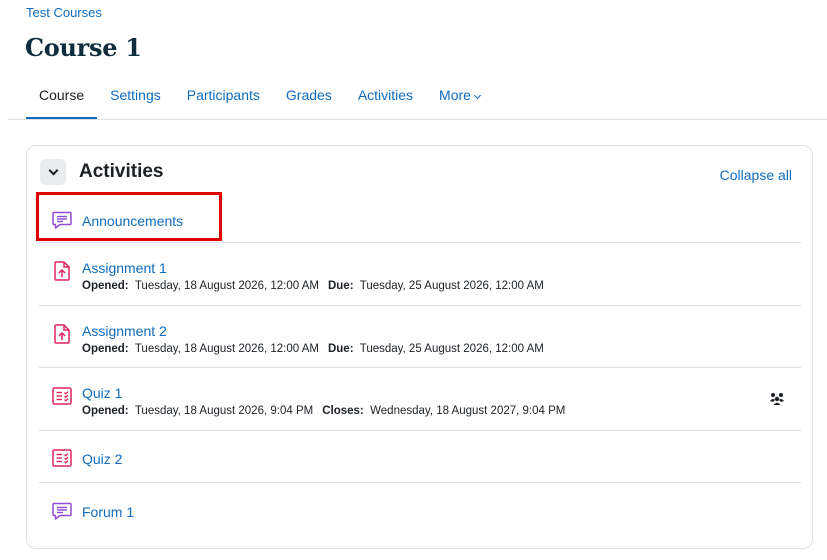  Describe the element at coordinates (102, 459) in the screenshot. I see `activity-link: Quiz 2` at that location.